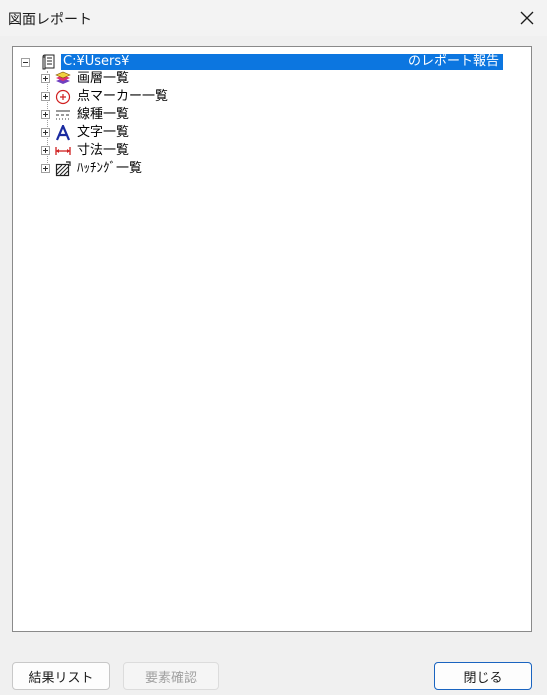 The height and width of the screenshot is (695, 547). What do you see at coordinates (25, 62) in the screenshot?
I see `collapse-toggle` at bounding box center [25, 62].